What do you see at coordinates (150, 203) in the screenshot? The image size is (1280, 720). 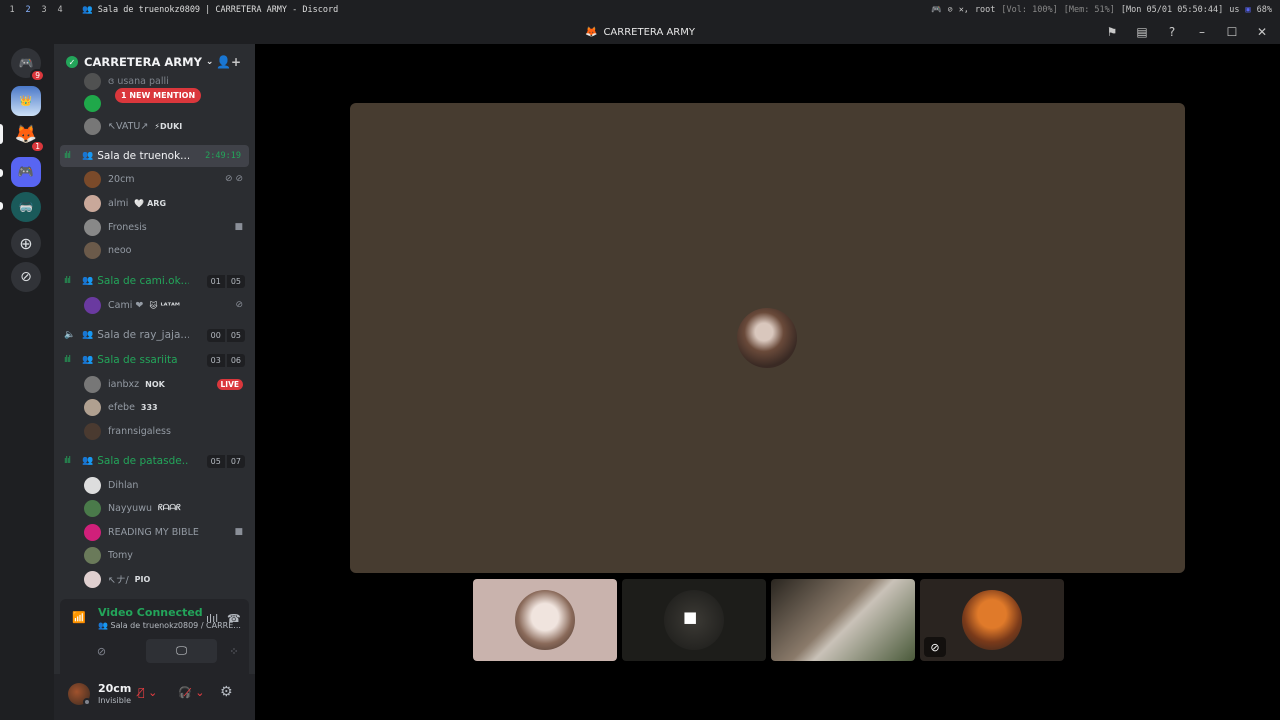 I see `user-tag: 🤍 ARG` at bounding box center [150, 203].